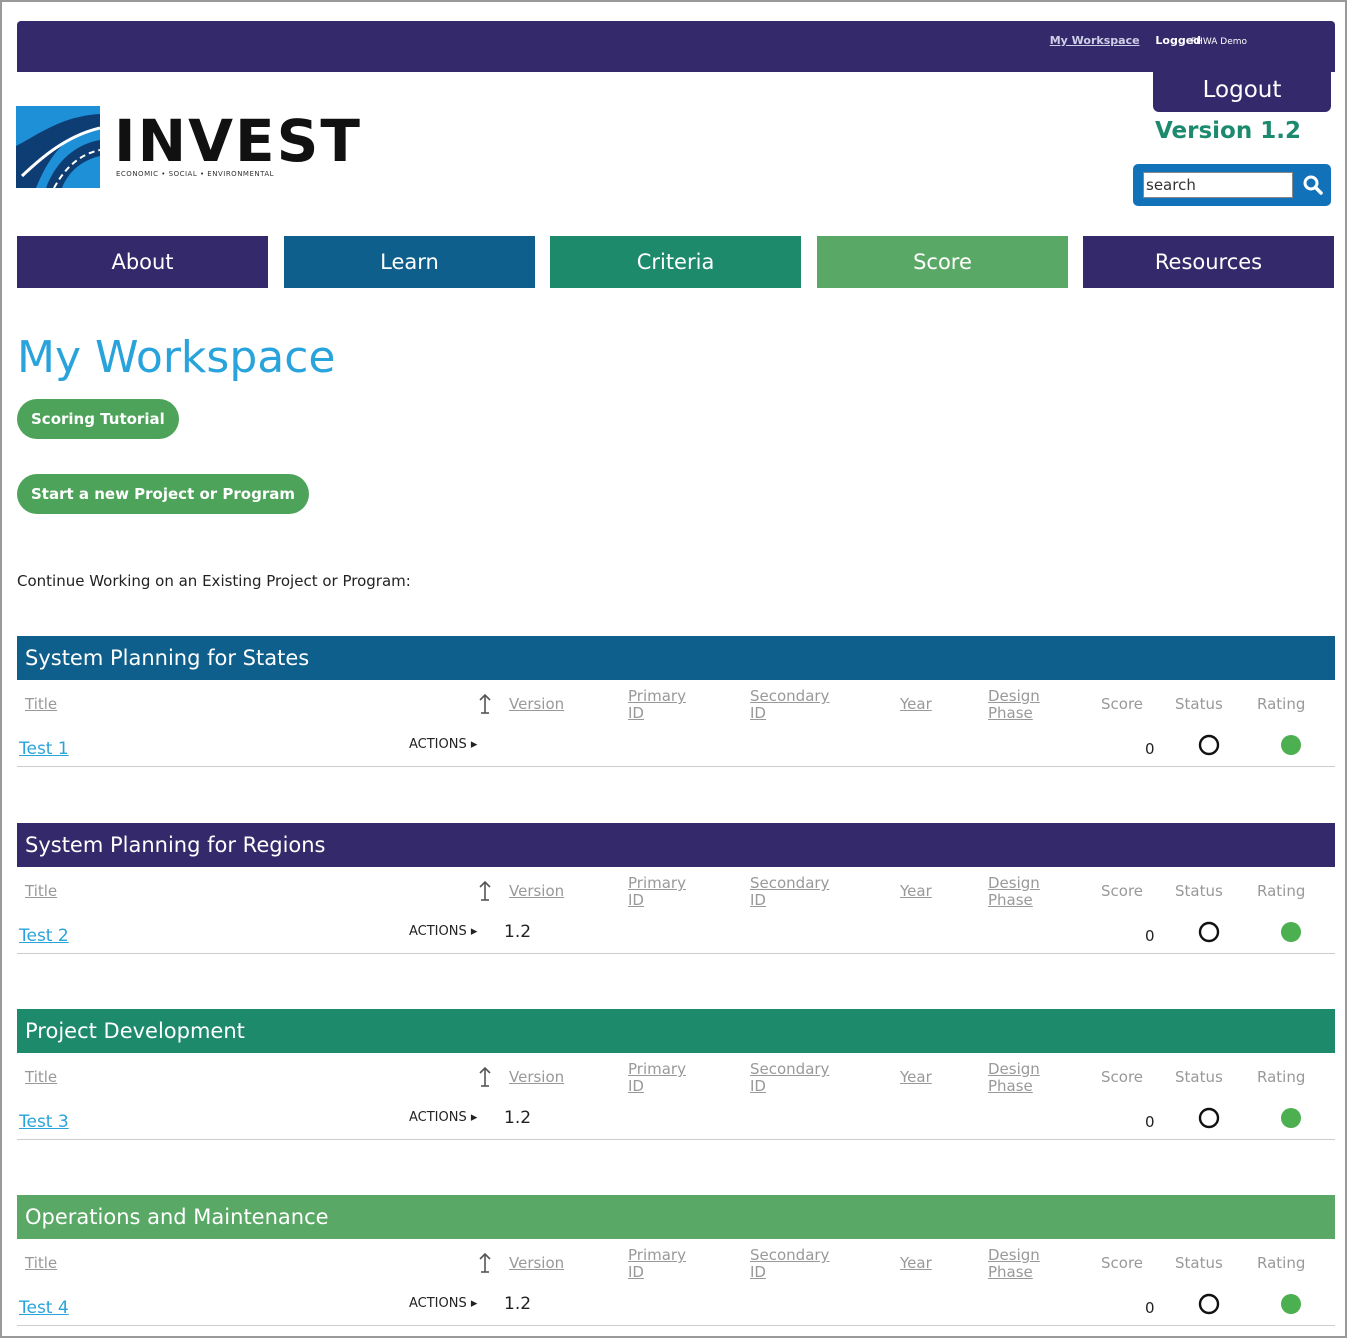  Describe the element at coordinates (1218, 42) in the screenshot. I see `user-name: FHWA Demo` at that location.